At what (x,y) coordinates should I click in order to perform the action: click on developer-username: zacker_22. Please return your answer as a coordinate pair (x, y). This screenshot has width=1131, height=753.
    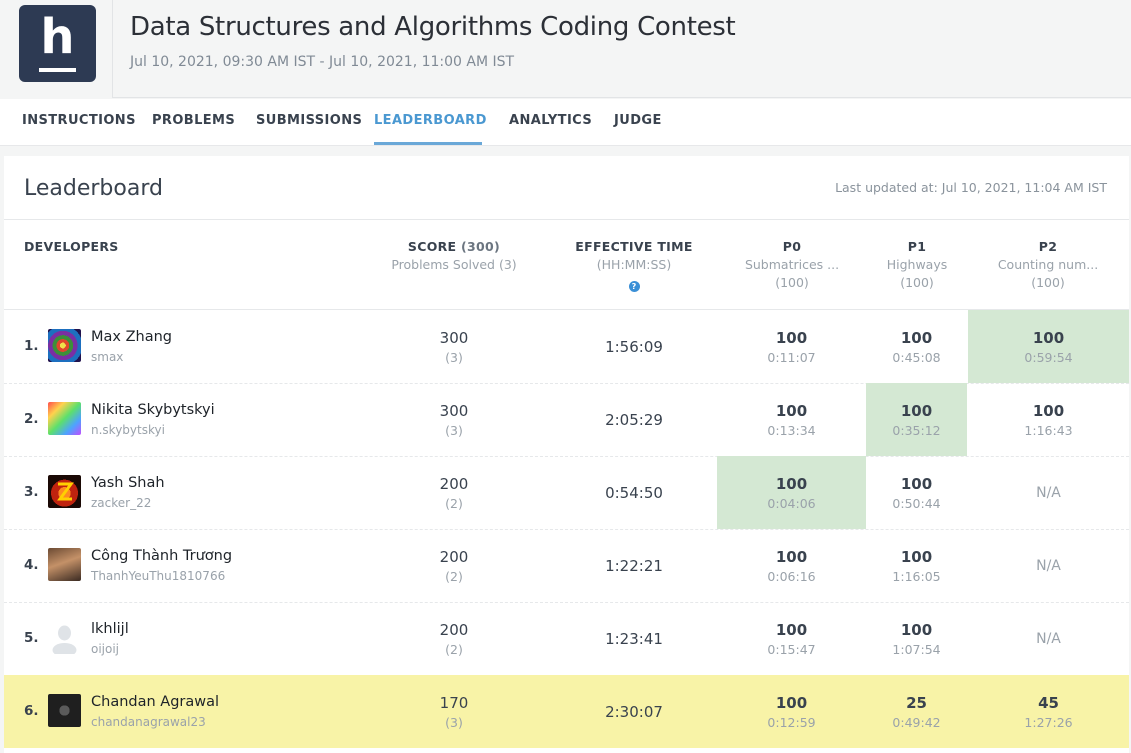
    Looking at the image, I should click on (121, 503).